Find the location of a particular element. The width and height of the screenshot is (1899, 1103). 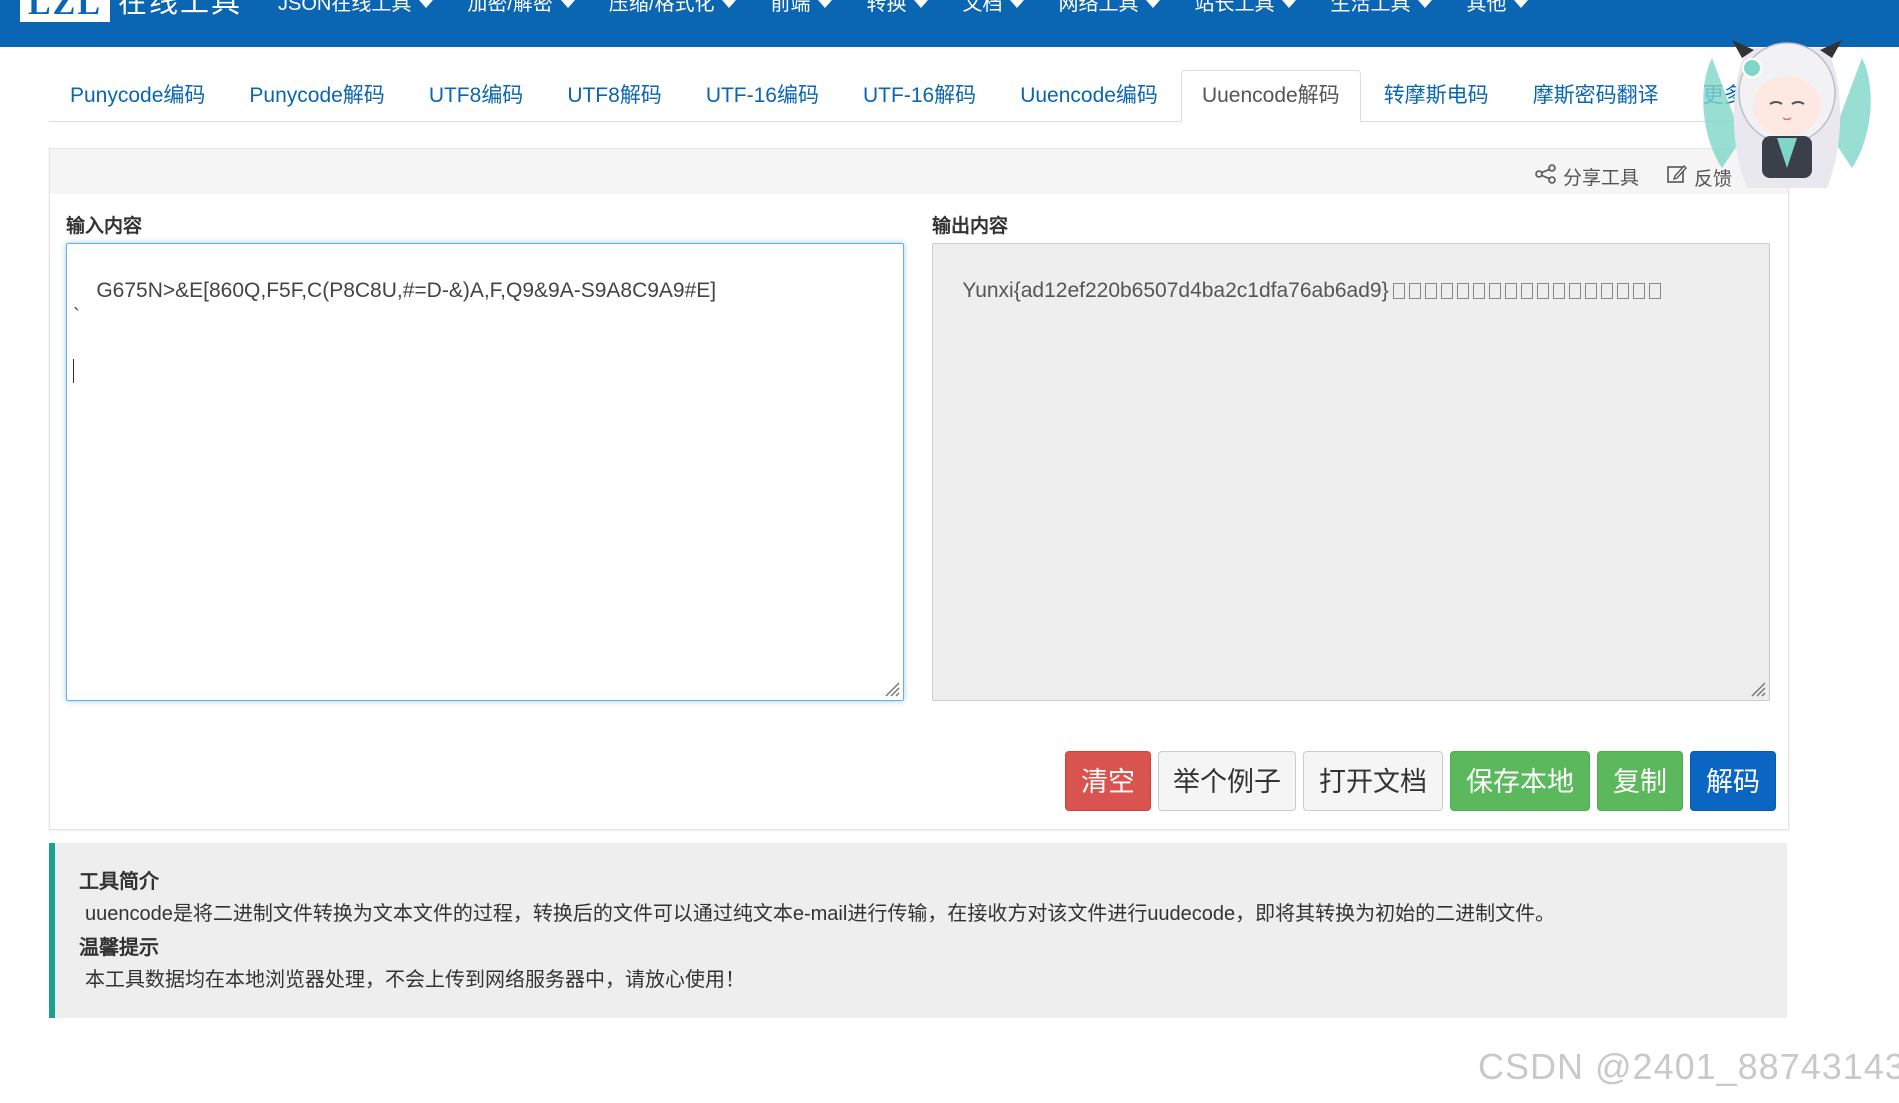

csdn-watermark: CSDN @2401_88743143 is located at coordinates (1688, 1066).